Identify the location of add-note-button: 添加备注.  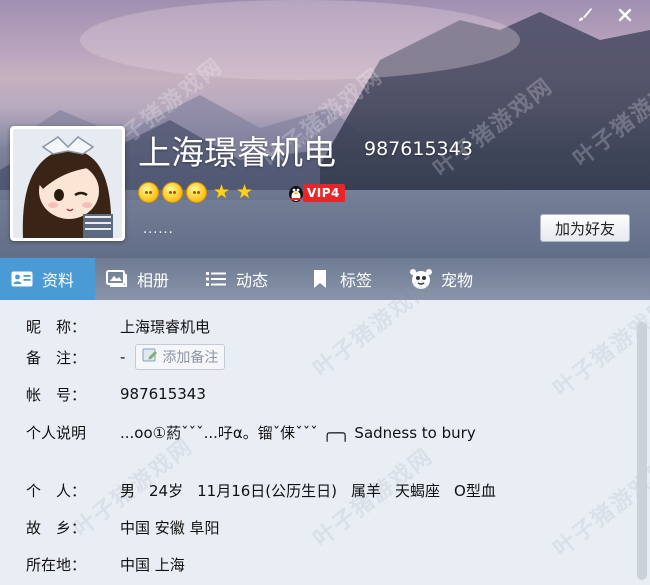
(180, 357).